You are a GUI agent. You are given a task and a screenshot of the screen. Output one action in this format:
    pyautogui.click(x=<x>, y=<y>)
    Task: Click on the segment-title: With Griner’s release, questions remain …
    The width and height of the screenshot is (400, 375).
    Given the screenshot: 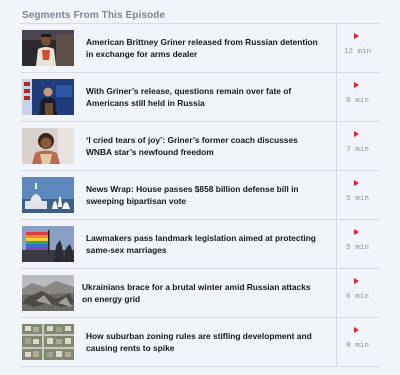 What is the action you would take?
    pyautogui.click(x=205, y=97)
    